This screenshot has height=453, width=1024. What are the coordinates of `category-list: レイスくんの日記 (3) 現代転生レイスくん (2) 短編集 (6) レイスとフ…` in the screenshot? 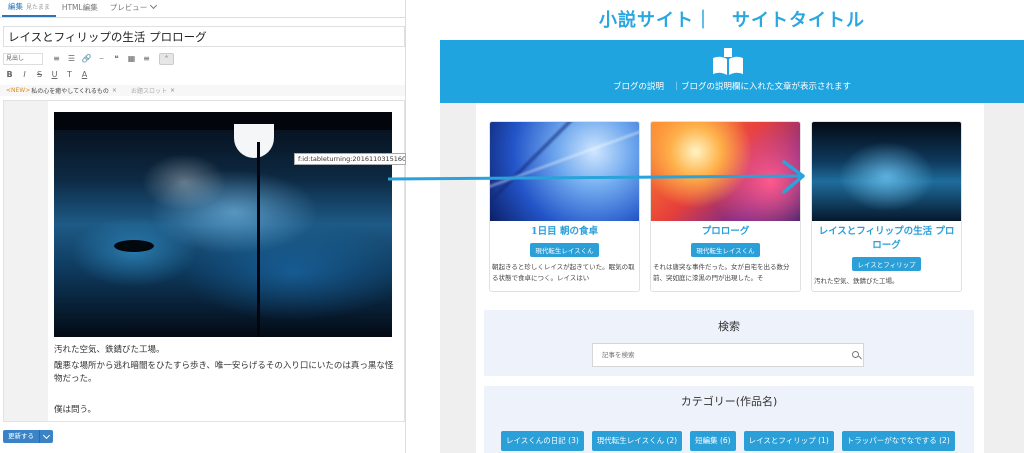 It's located at (732, 441).